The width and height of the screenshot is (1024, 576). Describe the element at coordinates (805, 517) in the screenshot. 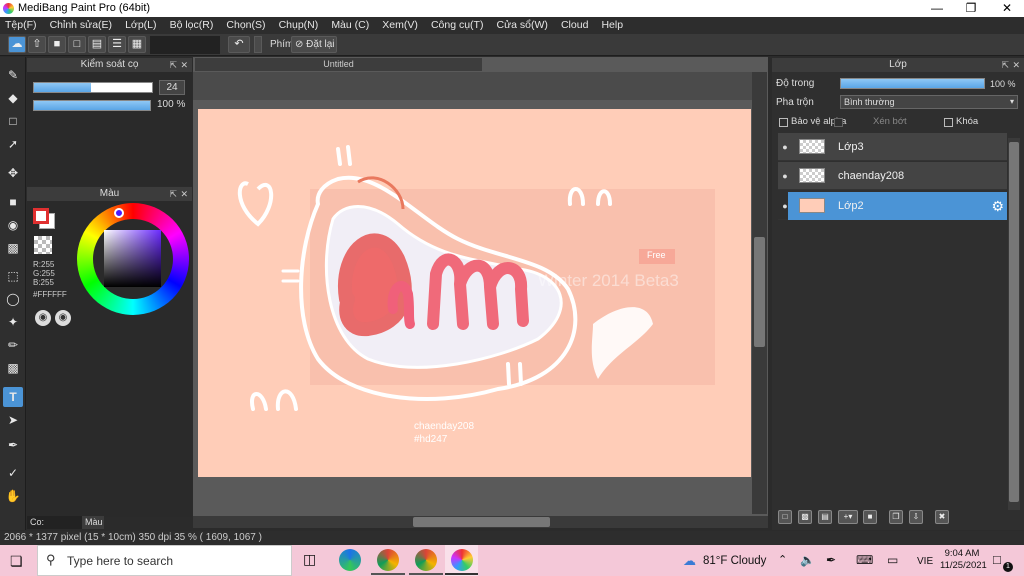

I see `new-halftone-layer-icon: ▩` at that location.